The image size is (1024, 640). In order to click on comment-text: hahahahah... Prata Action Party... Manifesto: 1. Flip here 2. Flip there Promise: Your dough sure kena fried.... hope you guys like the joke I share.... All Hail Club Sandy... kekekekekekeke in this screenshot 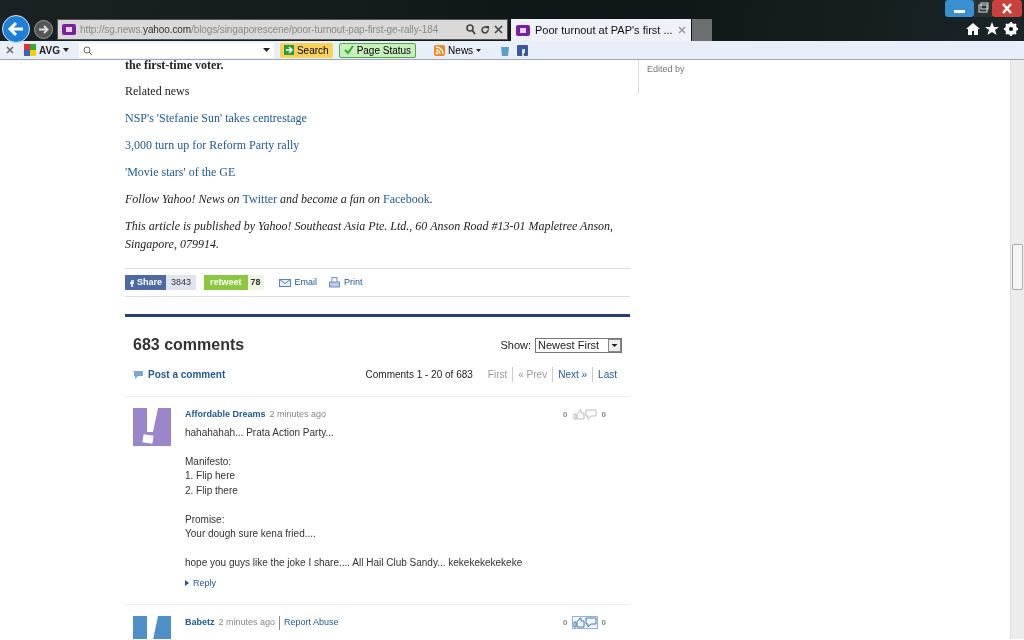, I will do `click(354, 497)`.